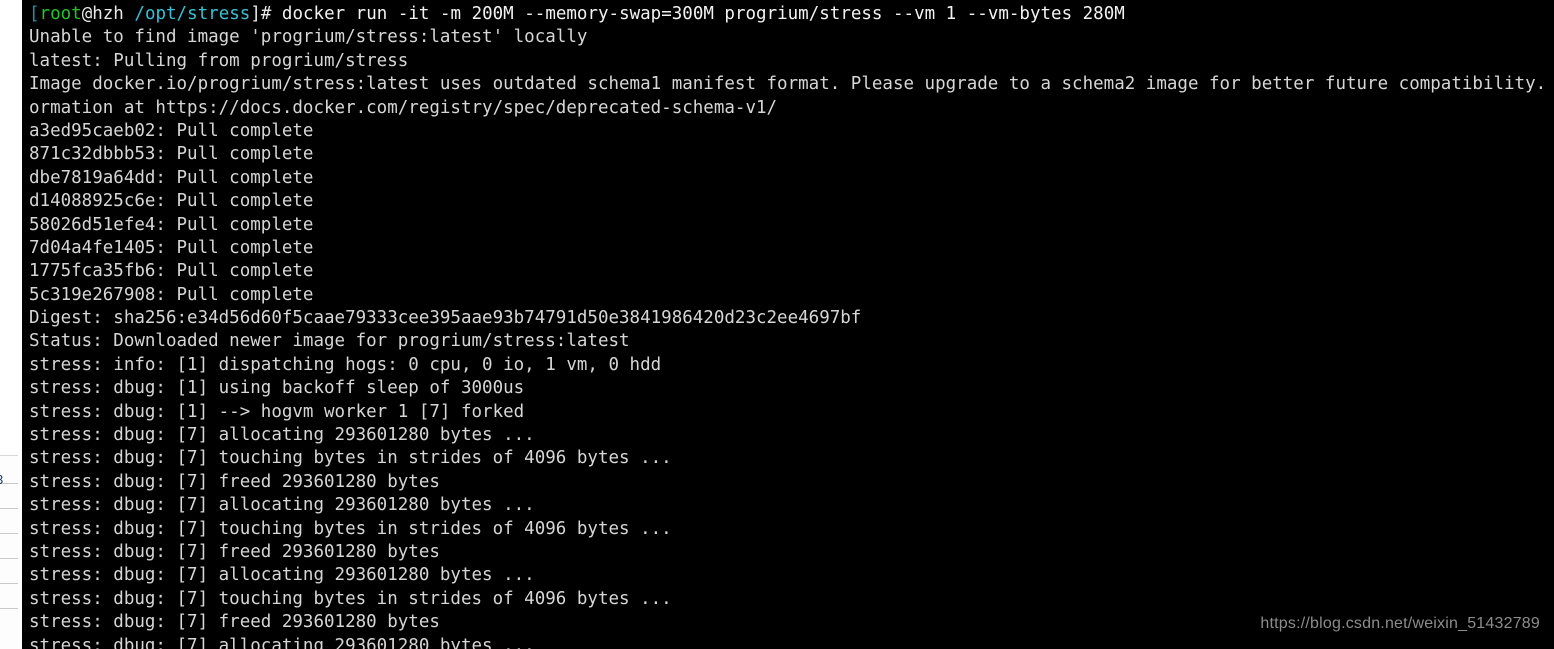  What do you see at coordinates (171, 177) in the screenshot?
I see `terminal-output-line: dbe7819a64dd: Pull complete` at bounding box center [171, 177].